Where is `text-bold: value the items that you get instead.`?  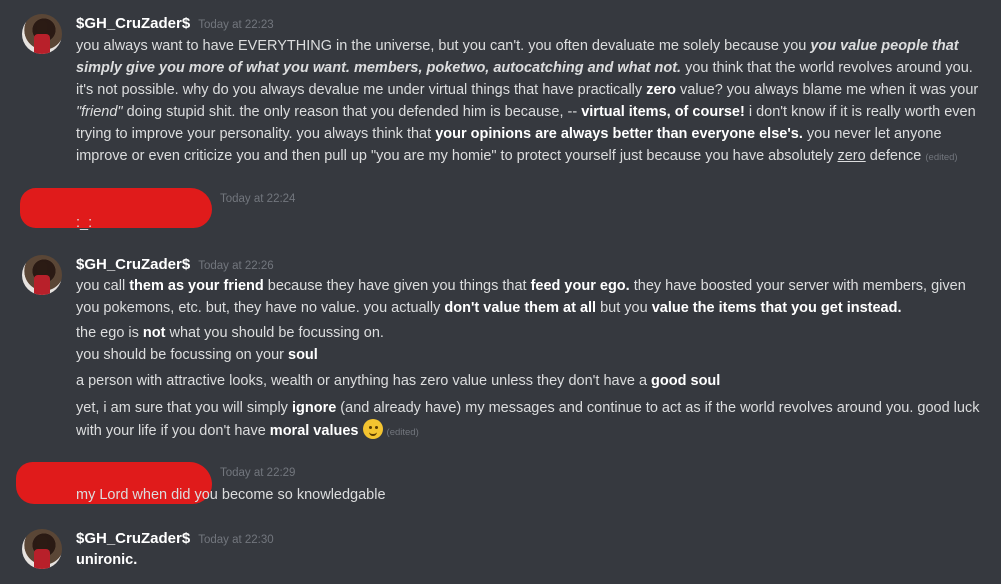
text-bold: value the items that you get instead. is located at coordinates (776, 308).